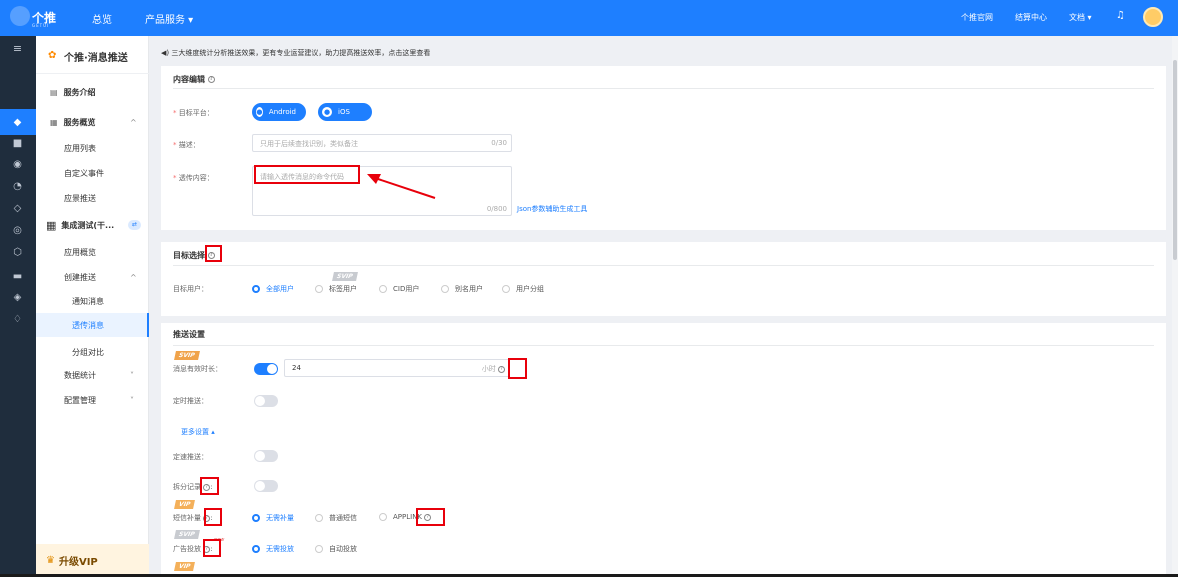 This screenshot has height=577, width=1178. Describe the element at coordinates (197, 369) in the screenshot. I see `ttl-label: 消息有效时长：` at that location.